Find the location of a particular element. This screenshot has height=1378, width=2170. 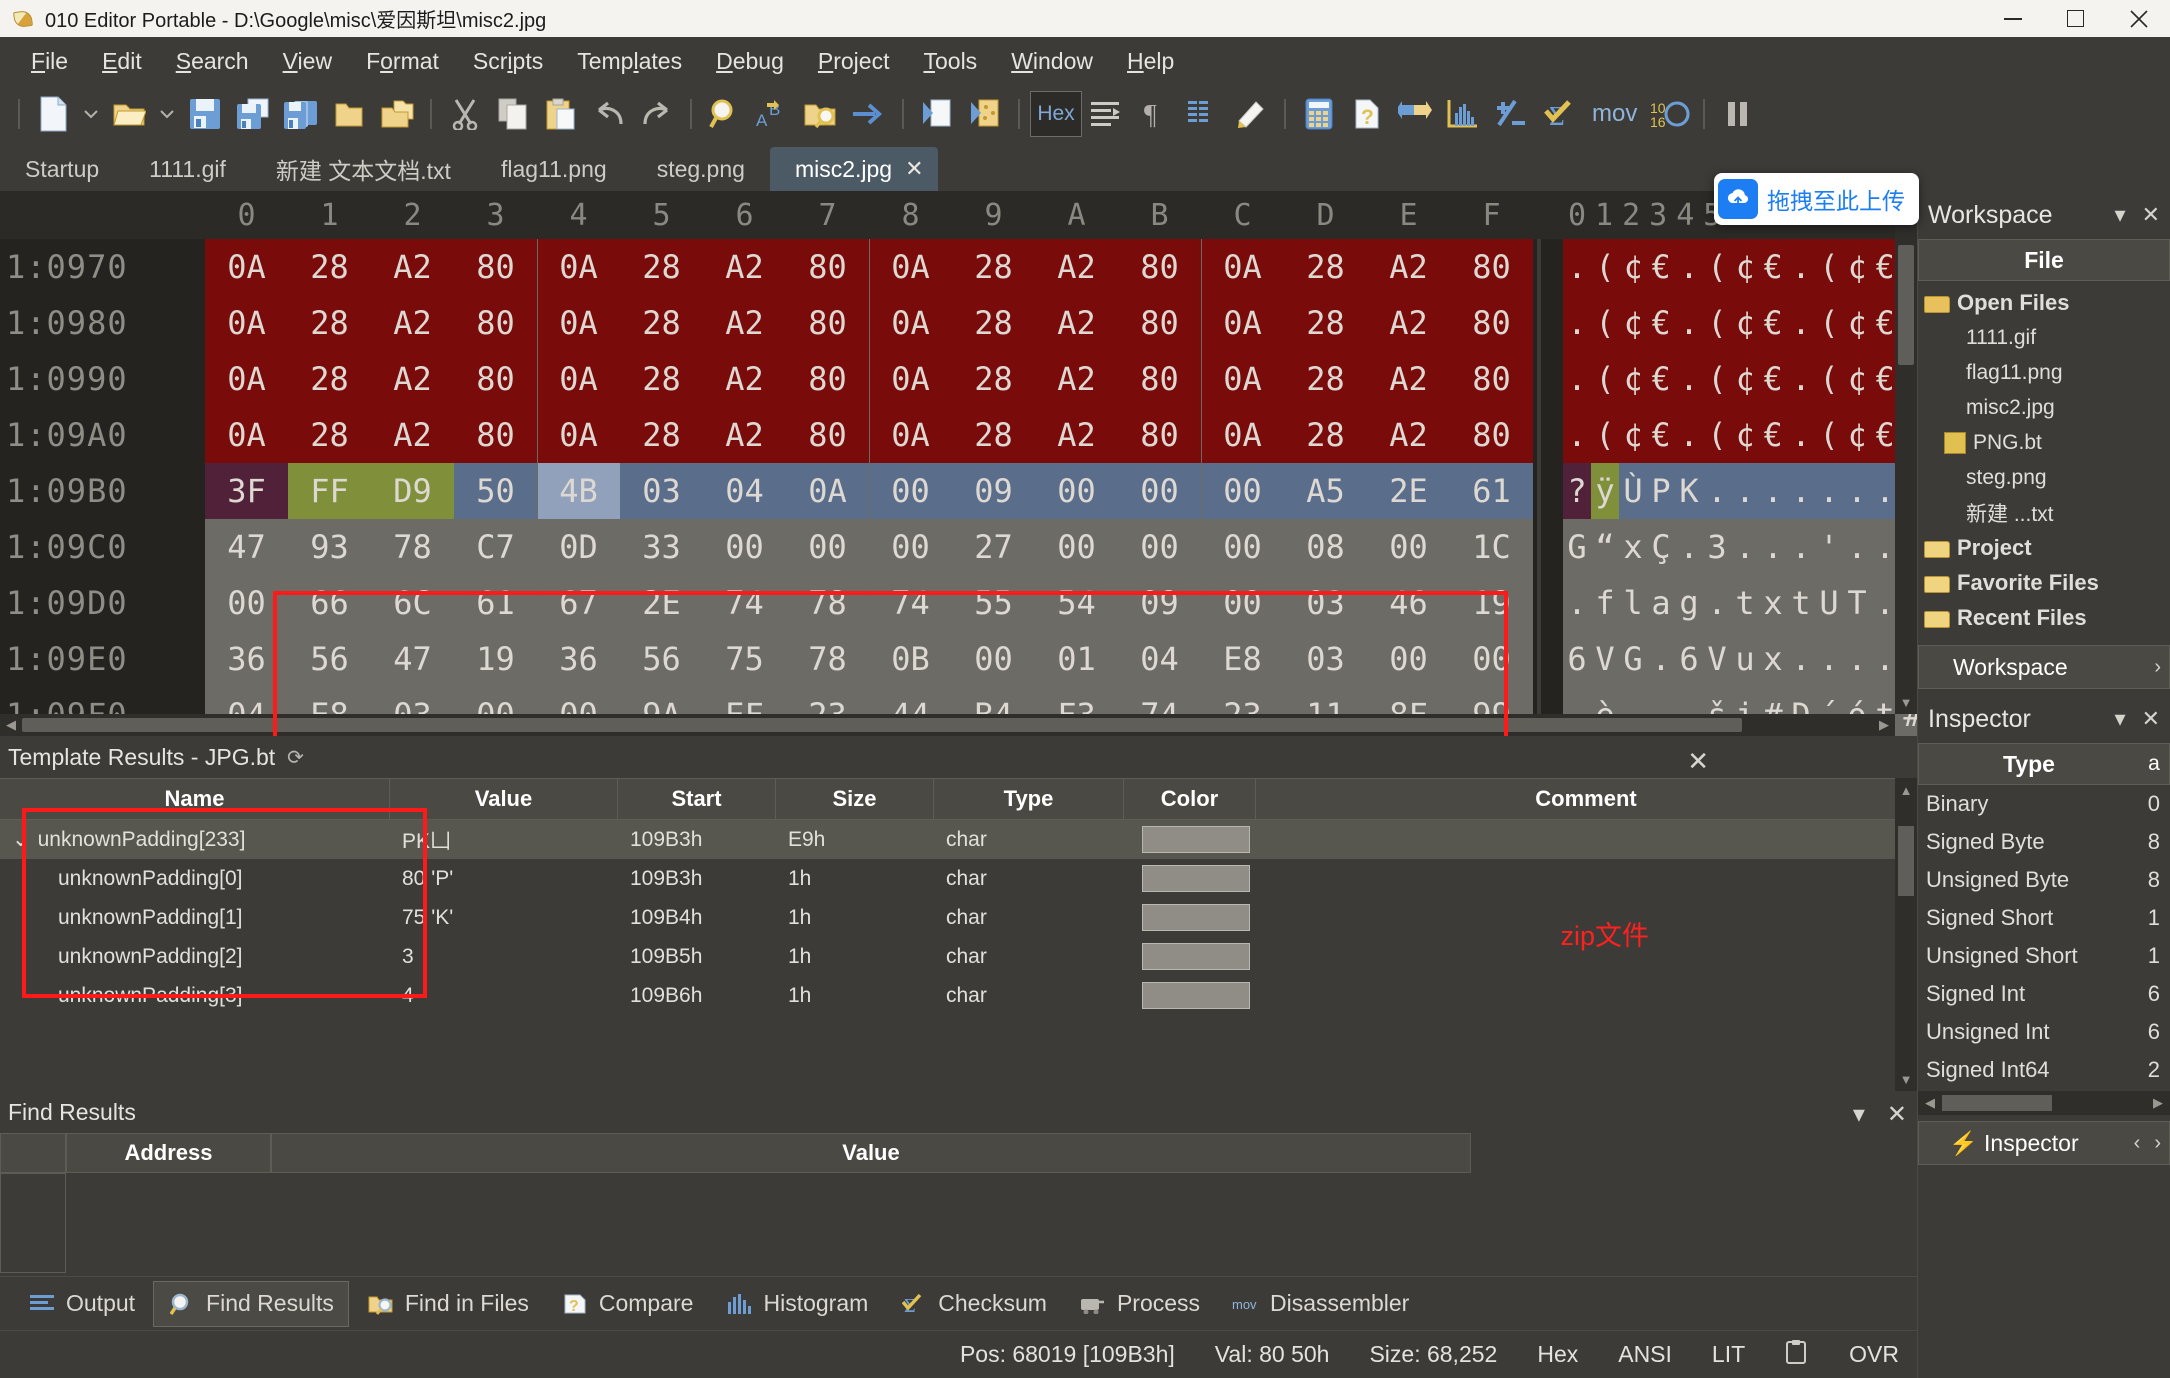

workspace-group-open-files: Open Files is located at coordinates (2044, 302).